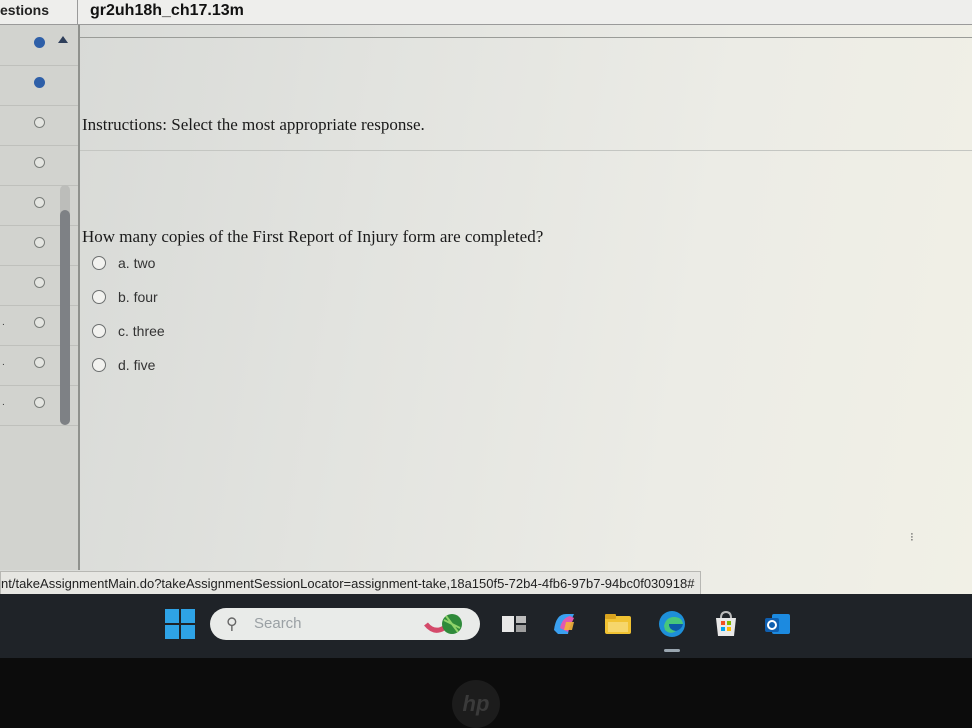 Image resolution: width=972 pixels, height=728 pixels. I want to click on answer-option-a: a. two, so click(123, 263).